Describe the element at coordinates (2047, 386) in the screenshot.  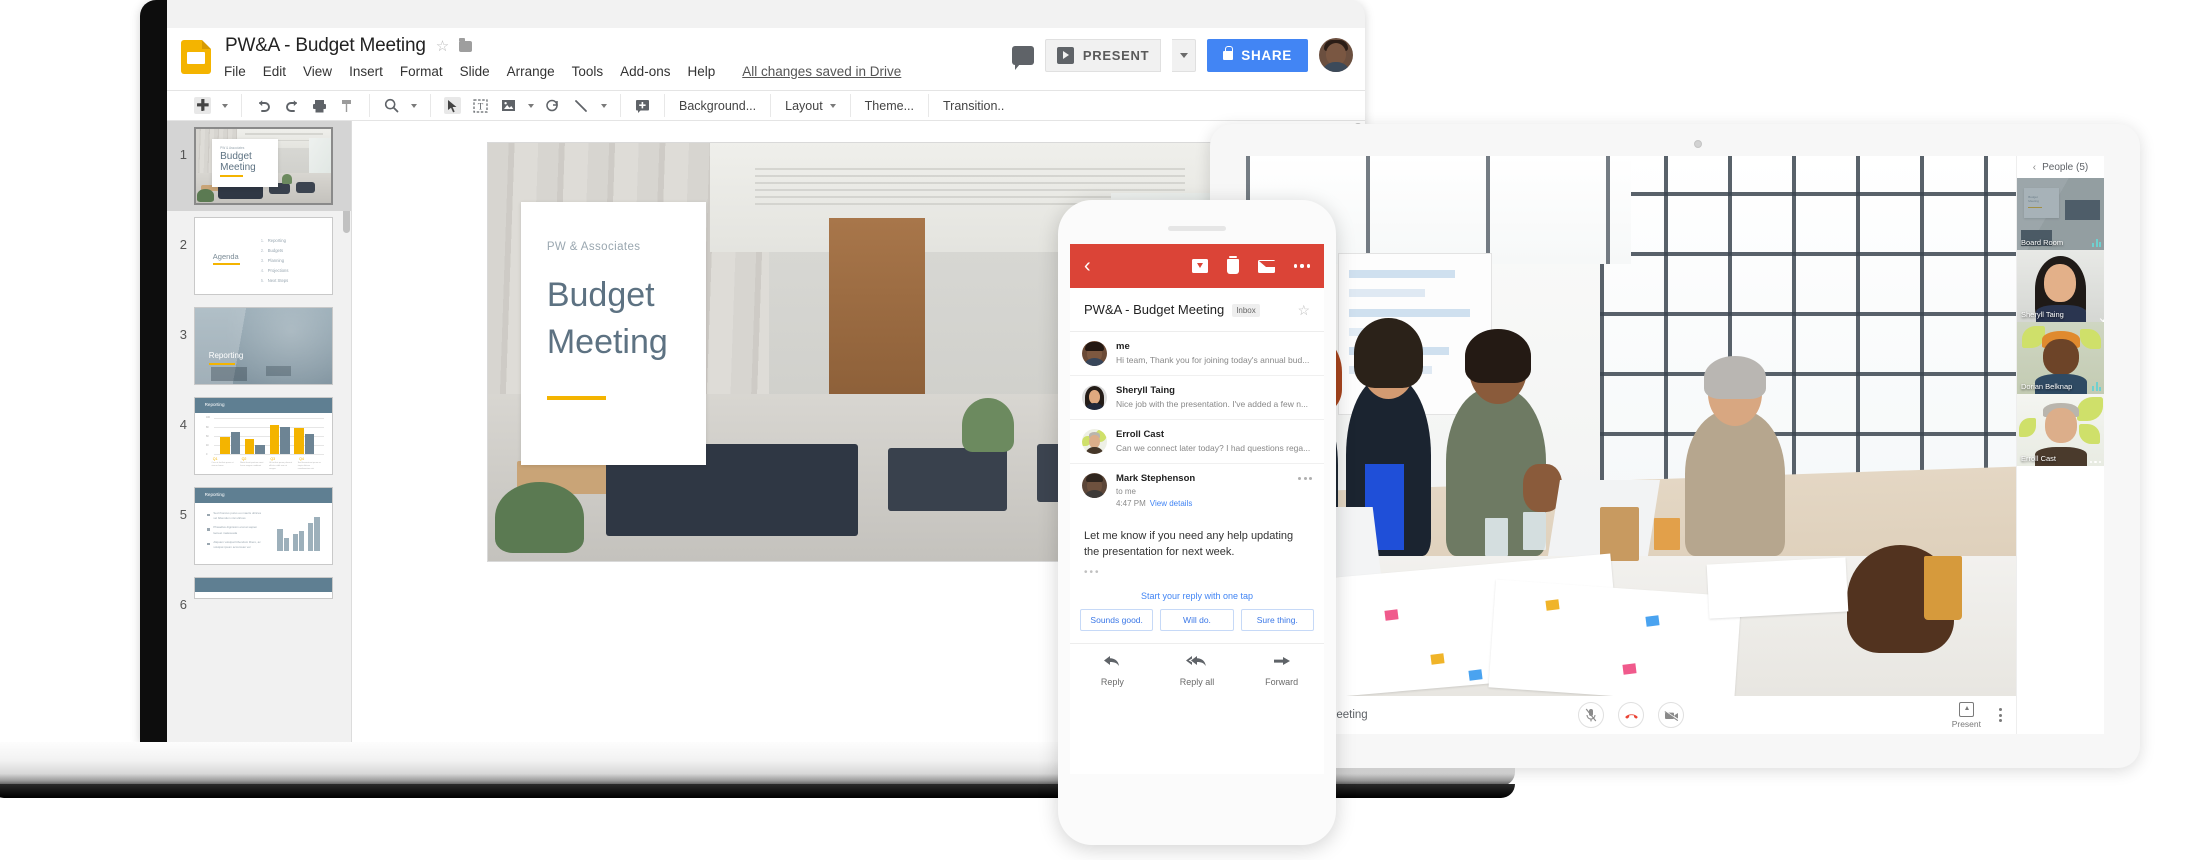
I see `participant-name: Dorian Belknap` at that location.